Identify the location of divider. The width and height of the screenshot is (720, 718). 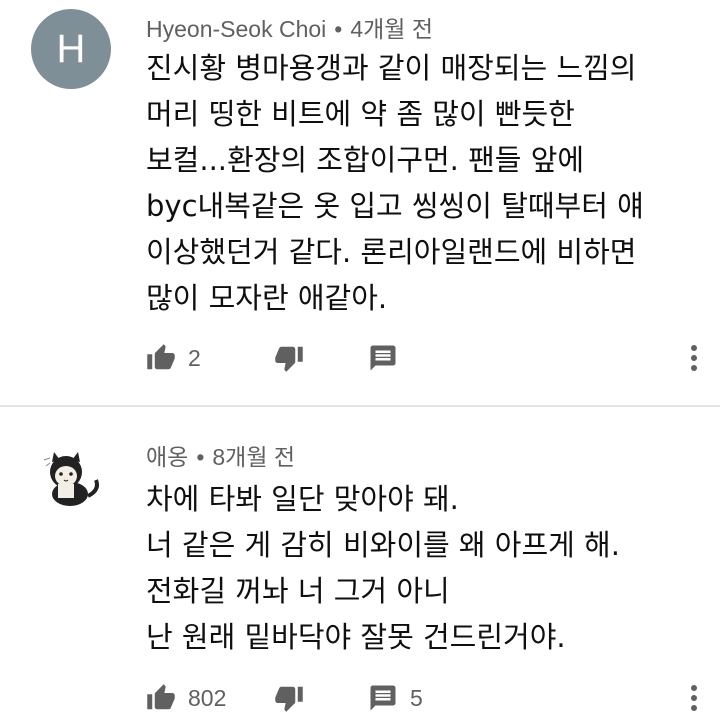
(360, 406).